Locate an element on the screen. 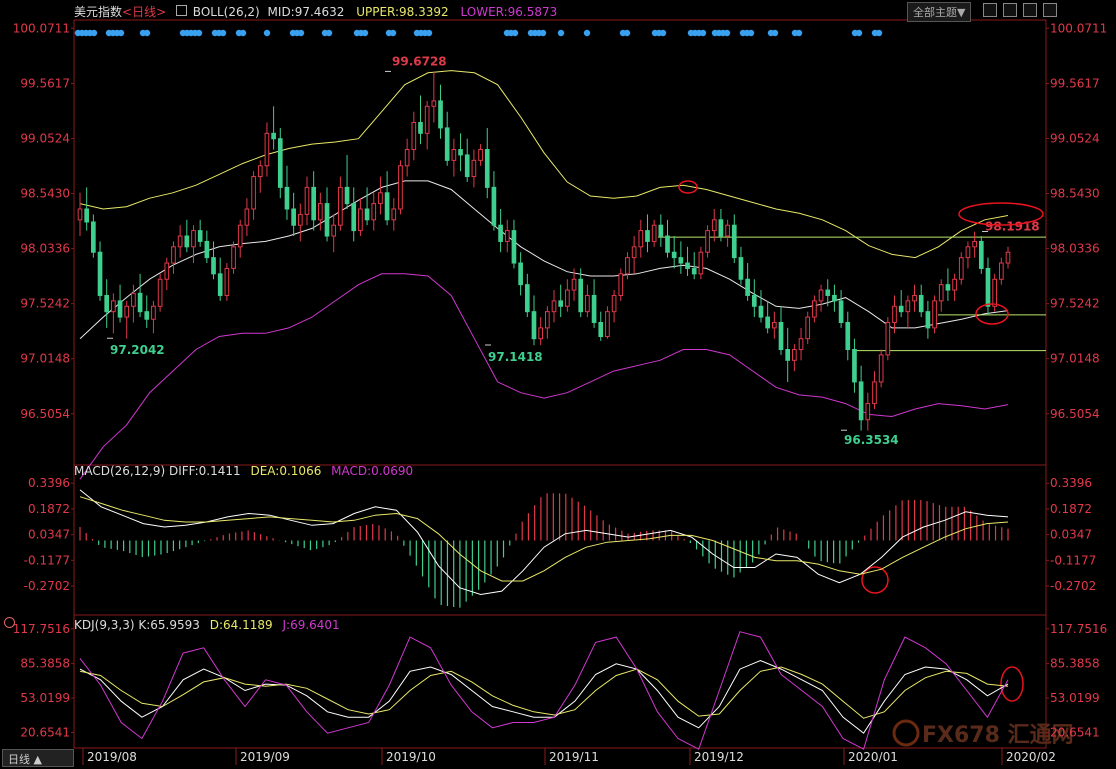  macd-dea: DEA:0.1066 is located at coordinates (286, 471).